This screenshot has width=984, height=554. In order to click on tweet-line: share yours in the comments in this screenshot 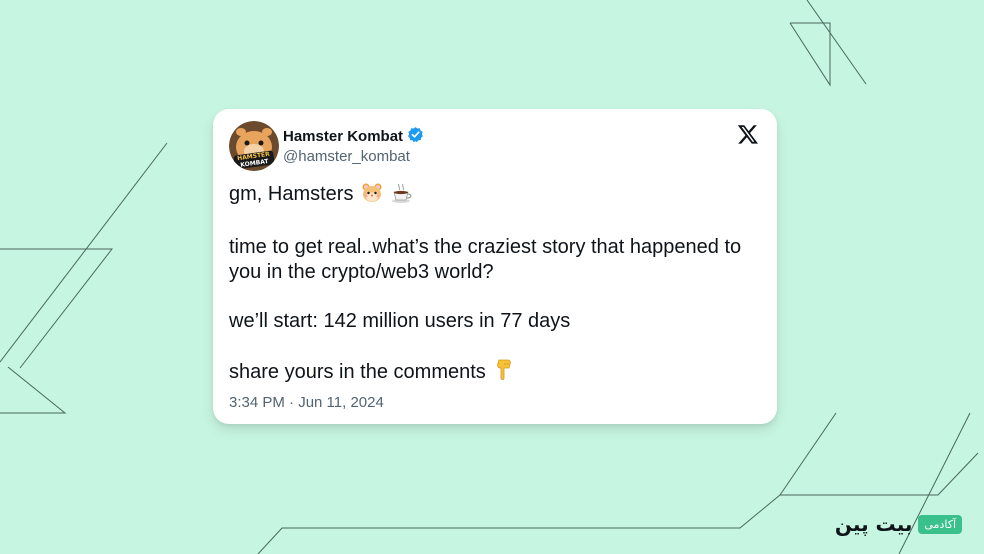, I will do `click(499, 373)`.